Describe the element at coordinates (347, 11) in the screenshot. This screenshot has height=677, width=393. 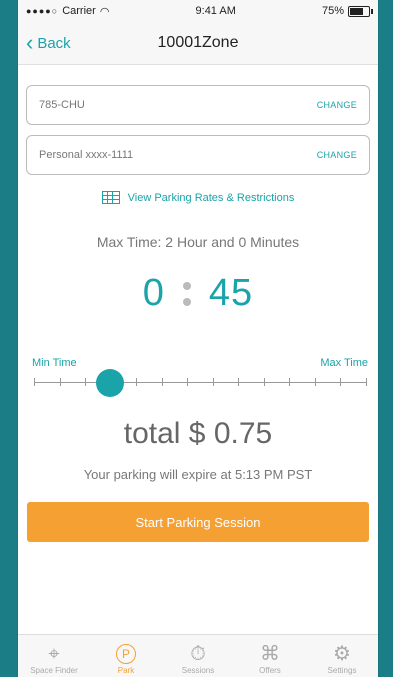
I see `status-right: 75%` at that location.